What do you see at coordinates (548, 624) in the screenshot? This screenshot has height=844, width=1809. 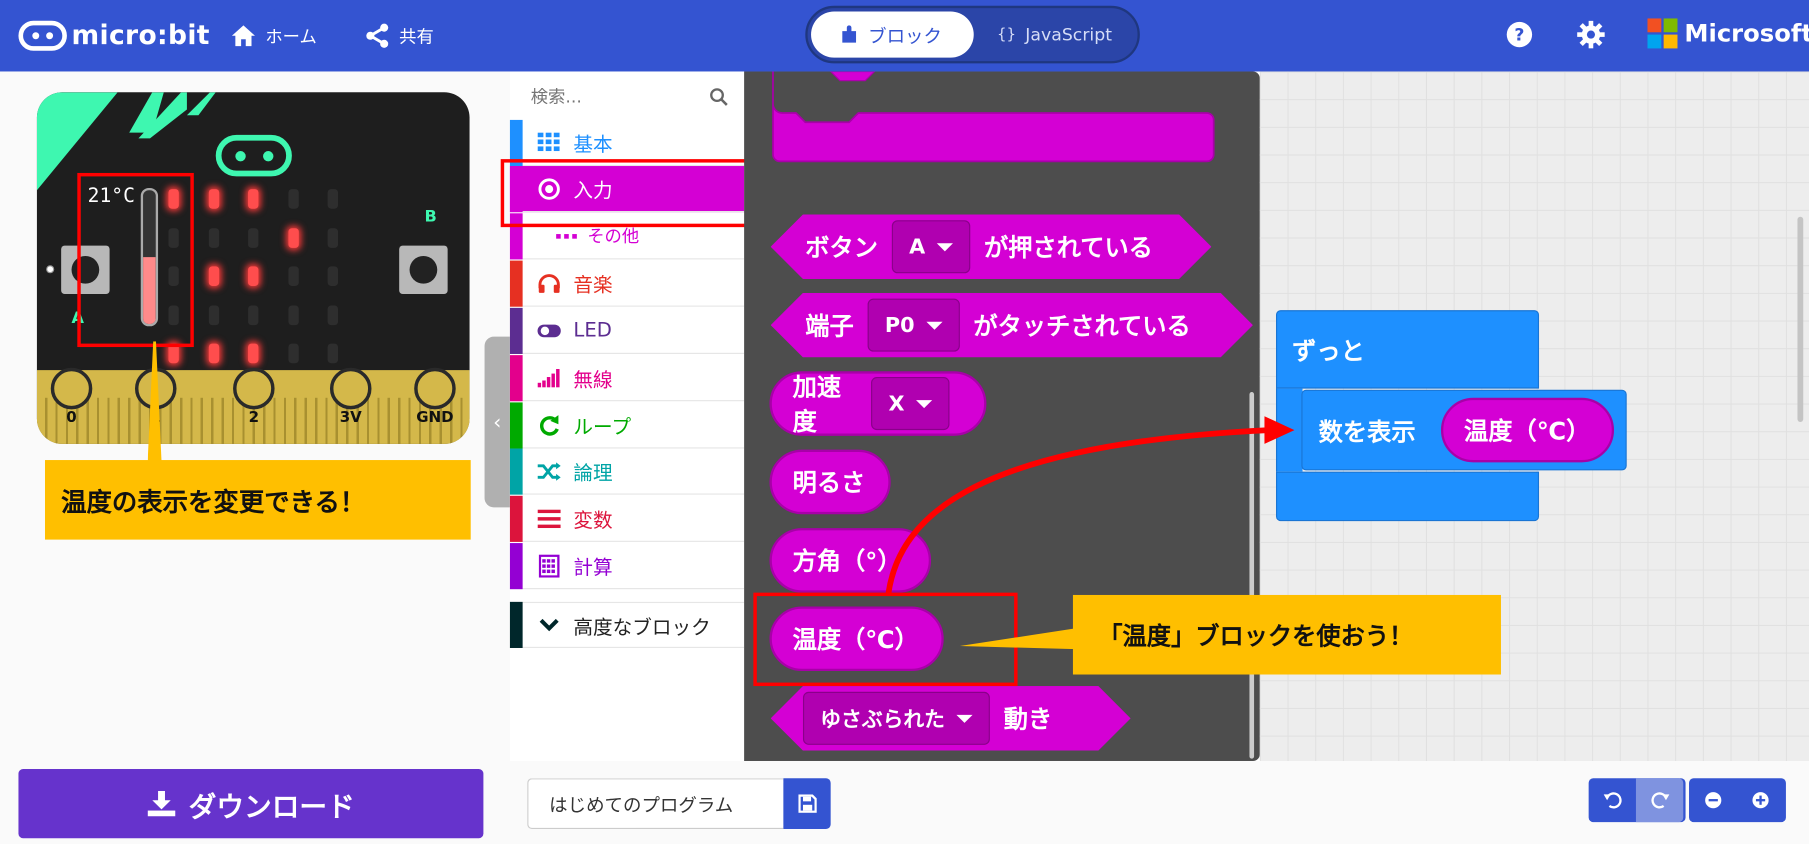 I see `chevron-down-icon` at bounding box center [548, 624].